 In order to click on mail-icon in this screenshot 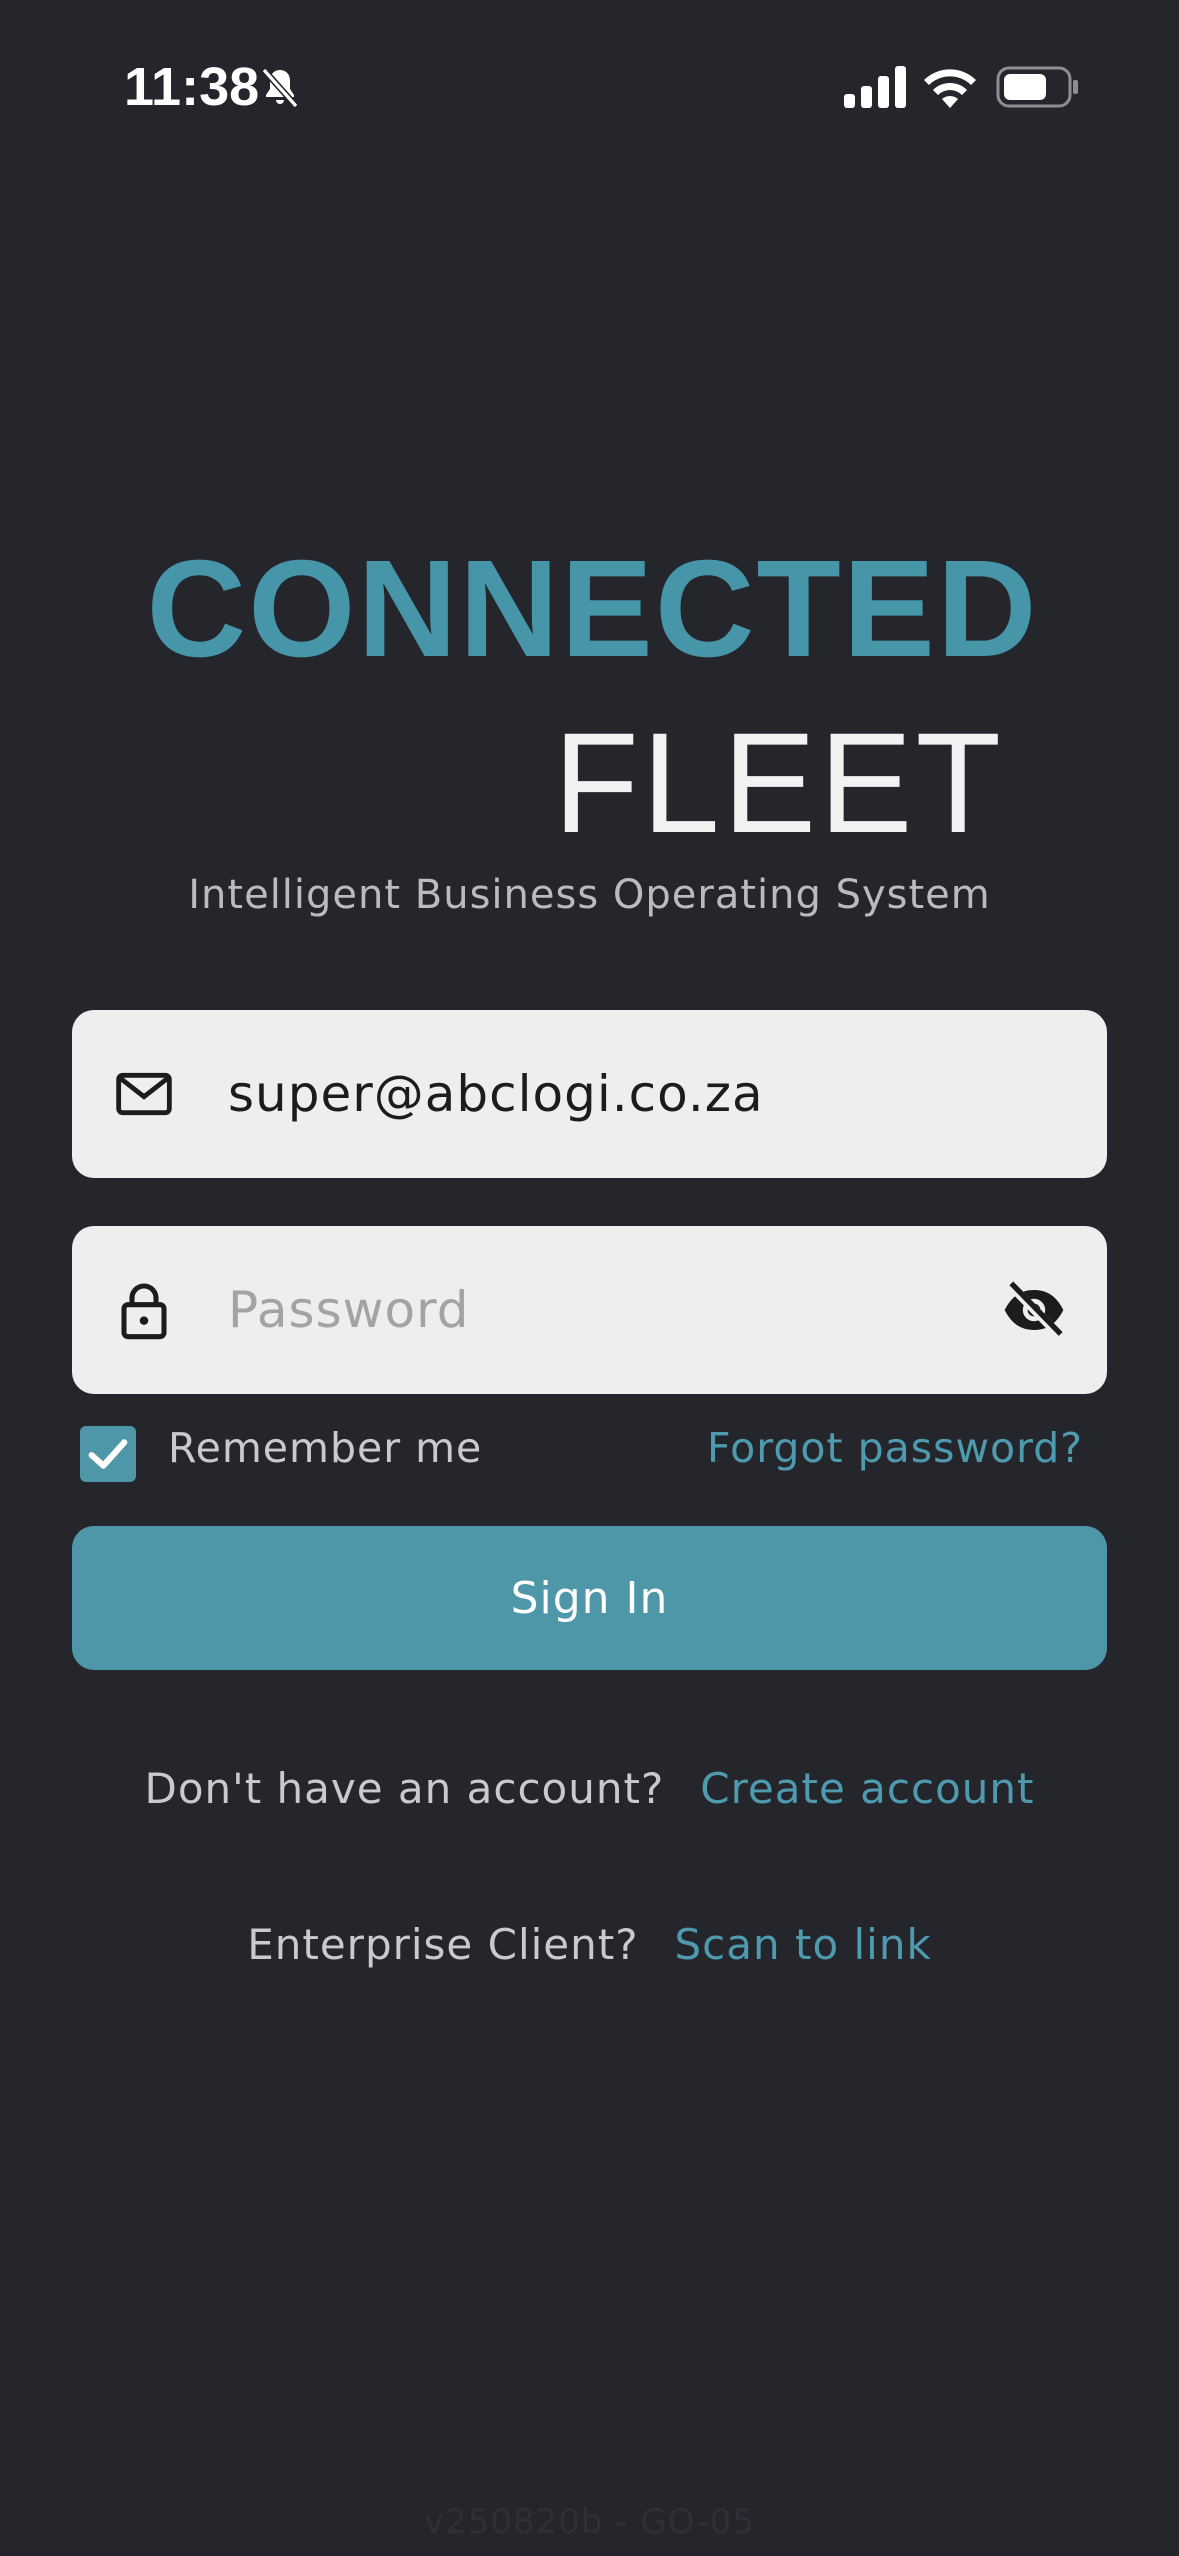, I will do `click(144, 1094)`.